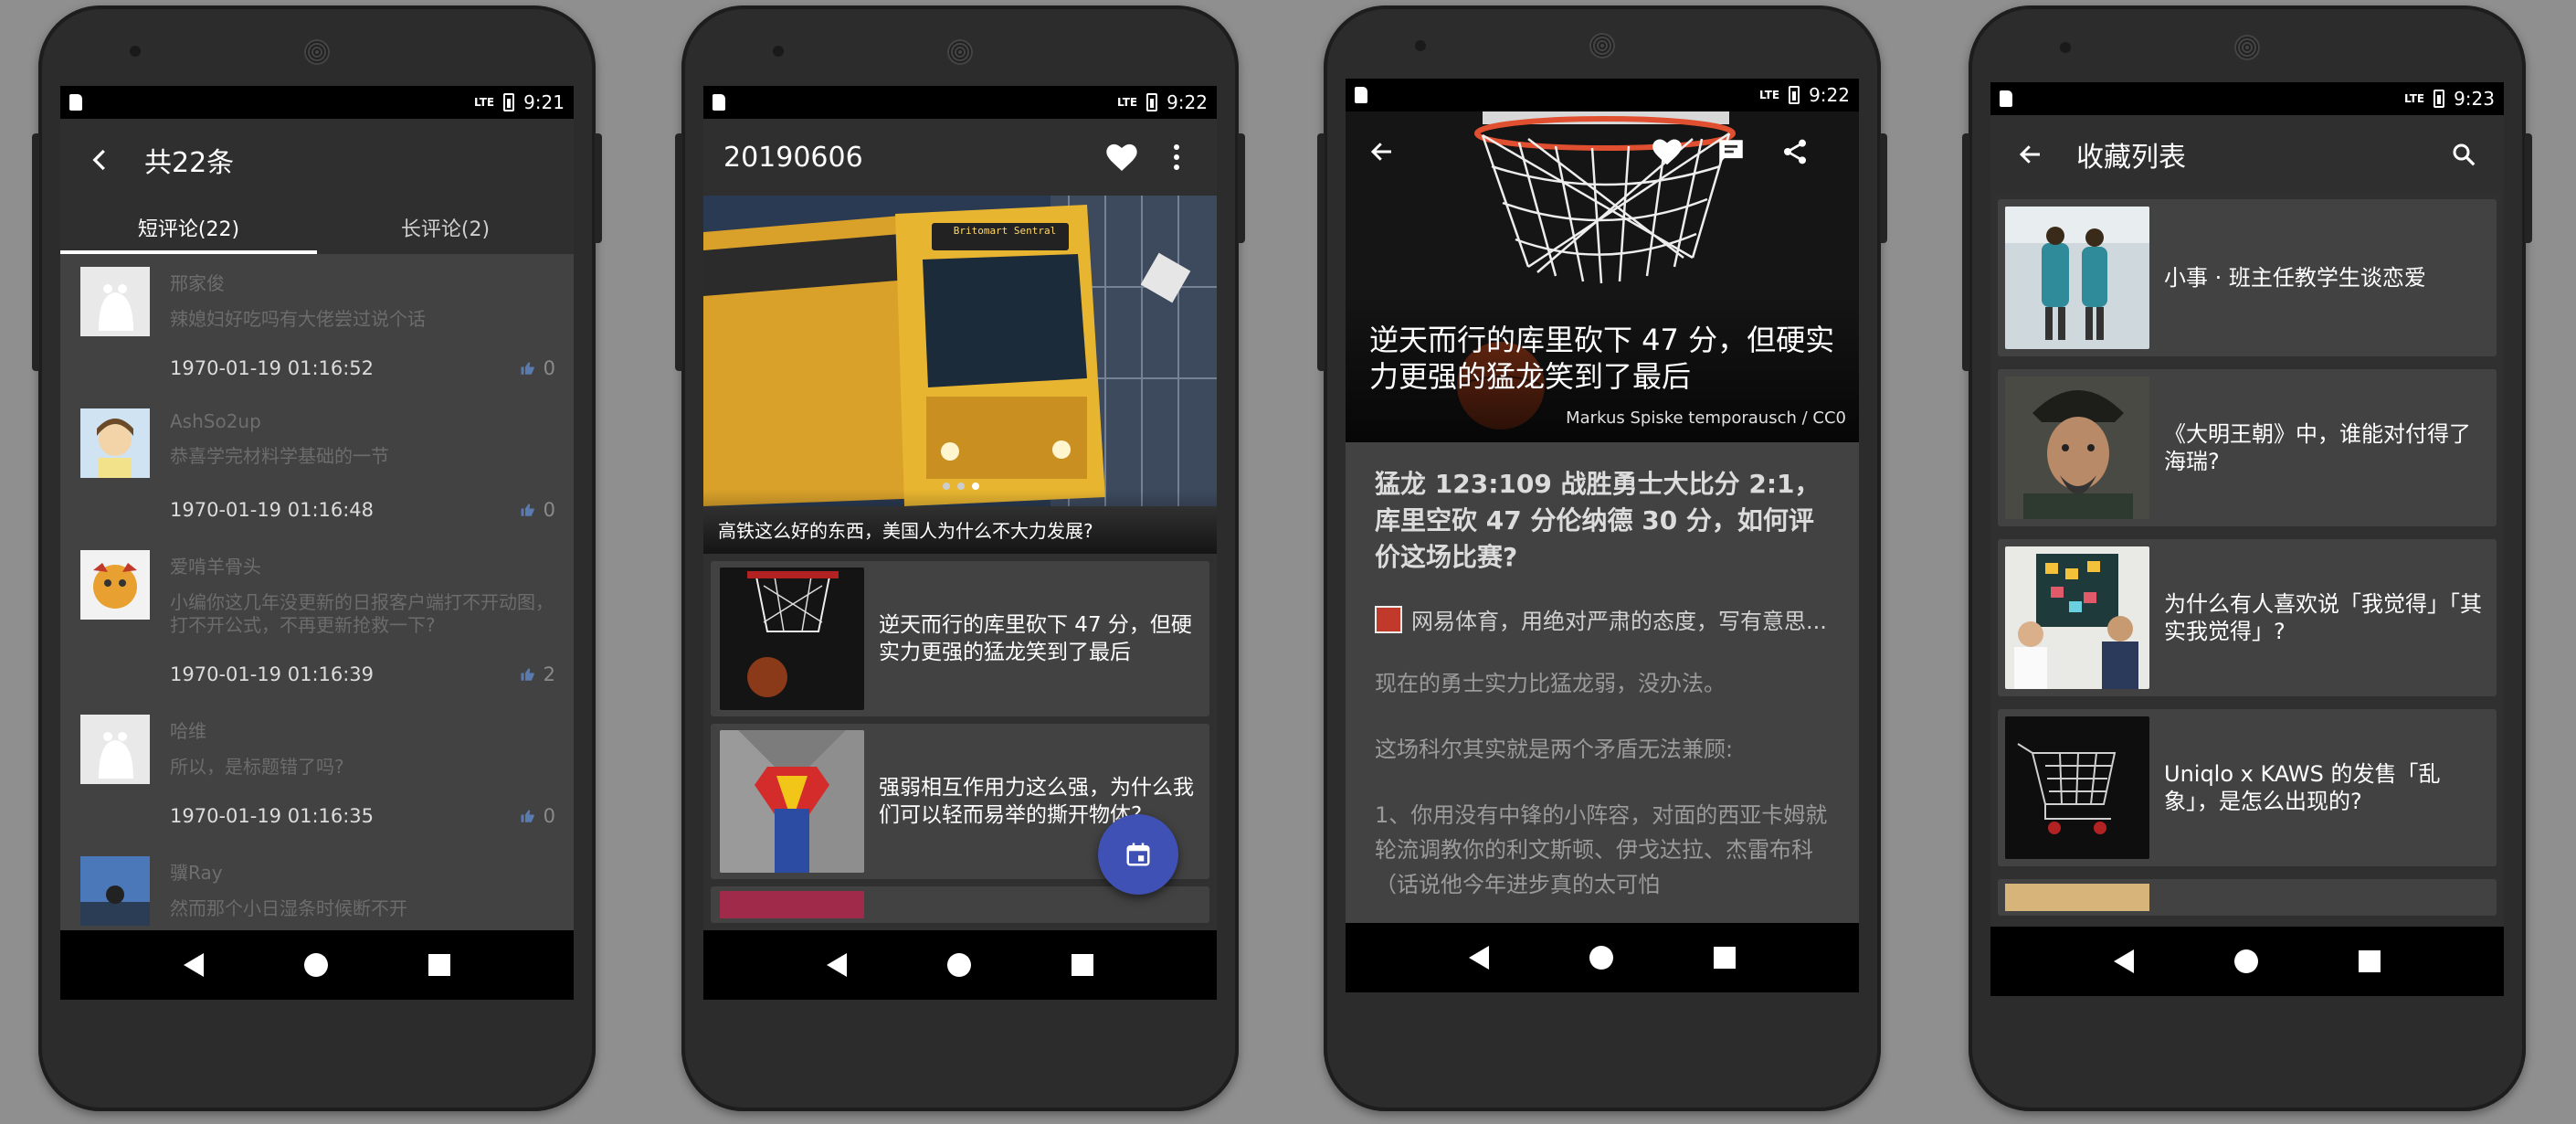 The width and height of the screenshot is (2576, 1124). What do you see at coordinates (1603, 95) in the screenshot?
I see `status-bar: LTE 9:22` at bounding box center [1603, 95].